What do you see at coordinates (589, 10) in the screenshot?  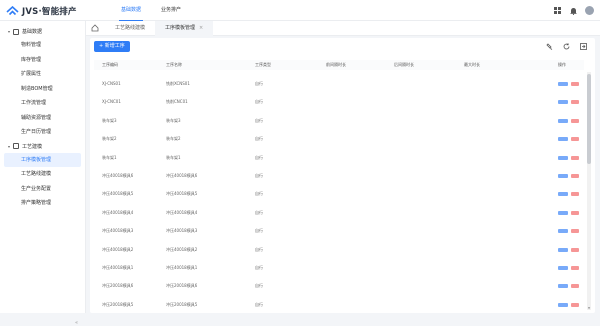 I see `avatar` at bounding box center [589, 10].